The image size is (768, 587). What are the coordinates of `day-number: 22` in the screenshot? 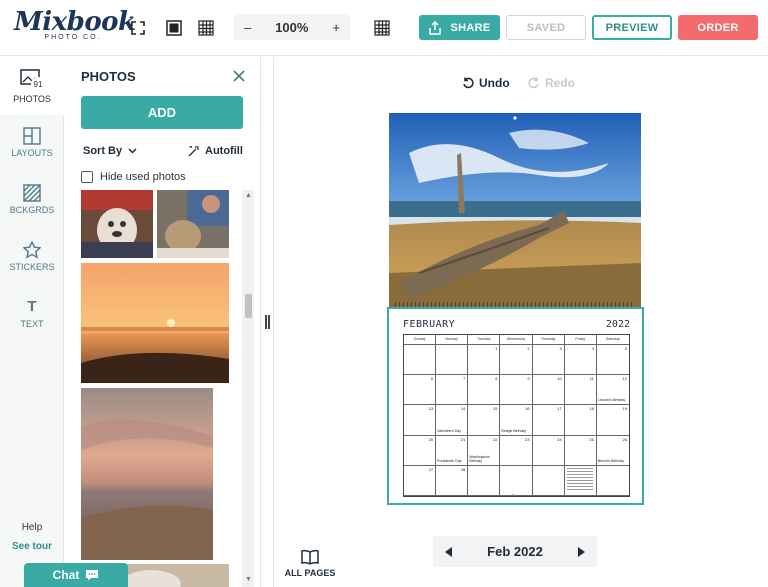 It's located at (495, 439).